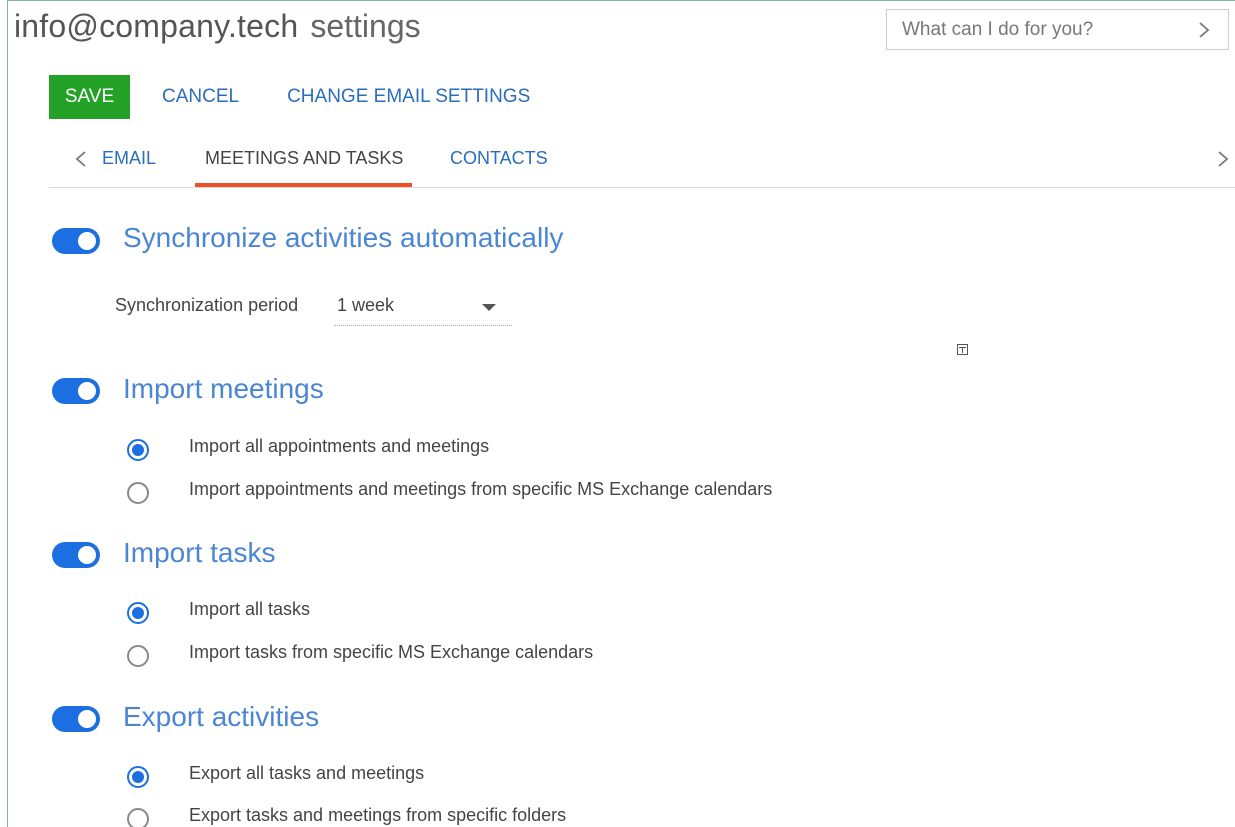  What do you see at coordinates (223, 388) in the screenshot?
I see `import-meetings-title: Import meetings` at bounding box center [223, 388].